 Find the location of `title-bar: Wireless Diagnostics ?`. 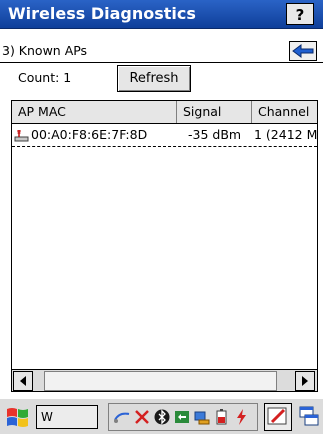

title-bar: Wireless Diagnostics ? is located at coordinates (161, 14).